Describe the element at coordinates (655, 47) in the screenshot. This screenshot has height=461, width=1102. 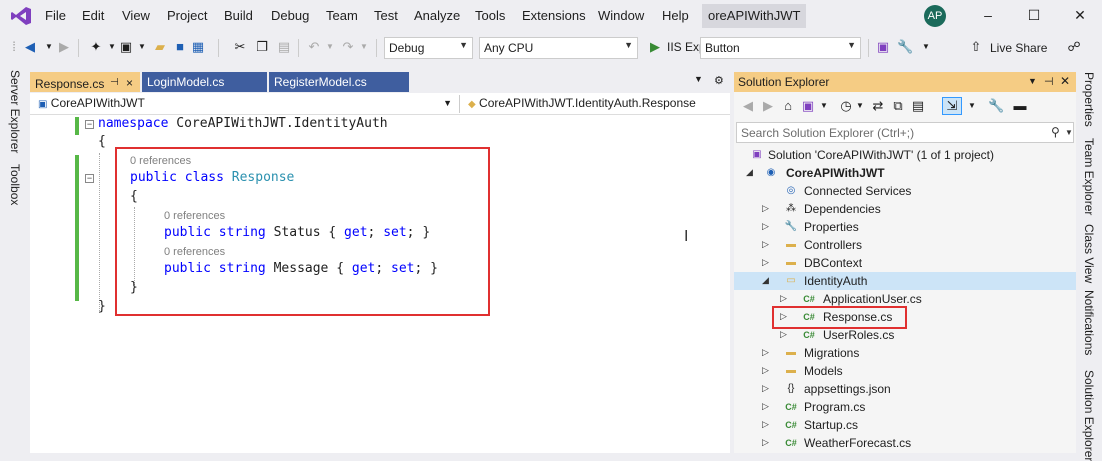
I see `run-icon: ▶` at that location.